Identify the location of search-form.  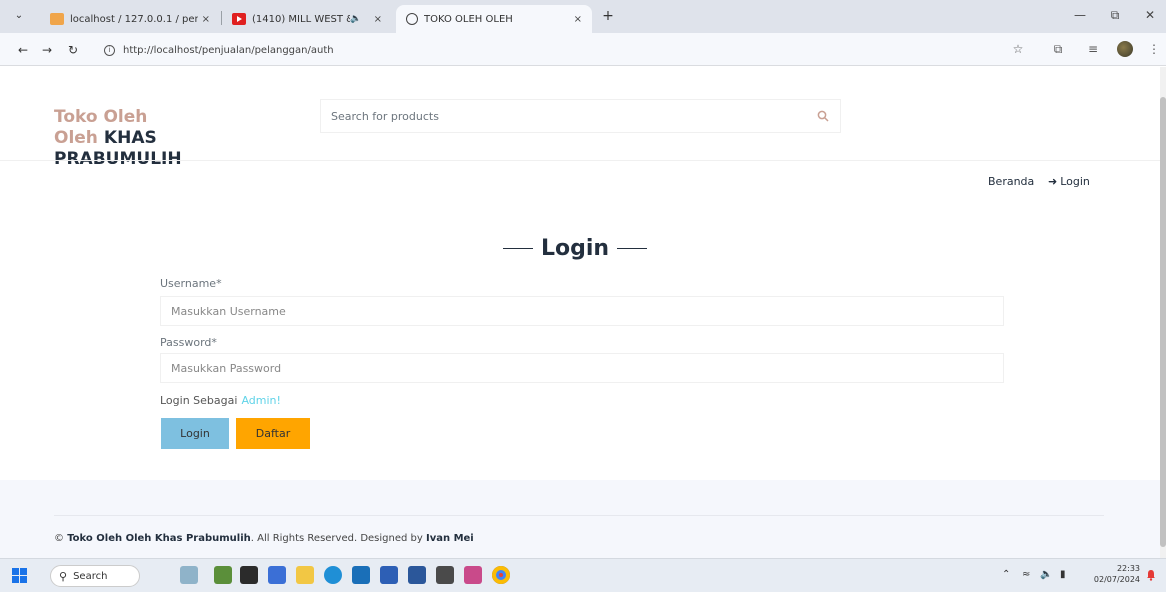
(580, 116).